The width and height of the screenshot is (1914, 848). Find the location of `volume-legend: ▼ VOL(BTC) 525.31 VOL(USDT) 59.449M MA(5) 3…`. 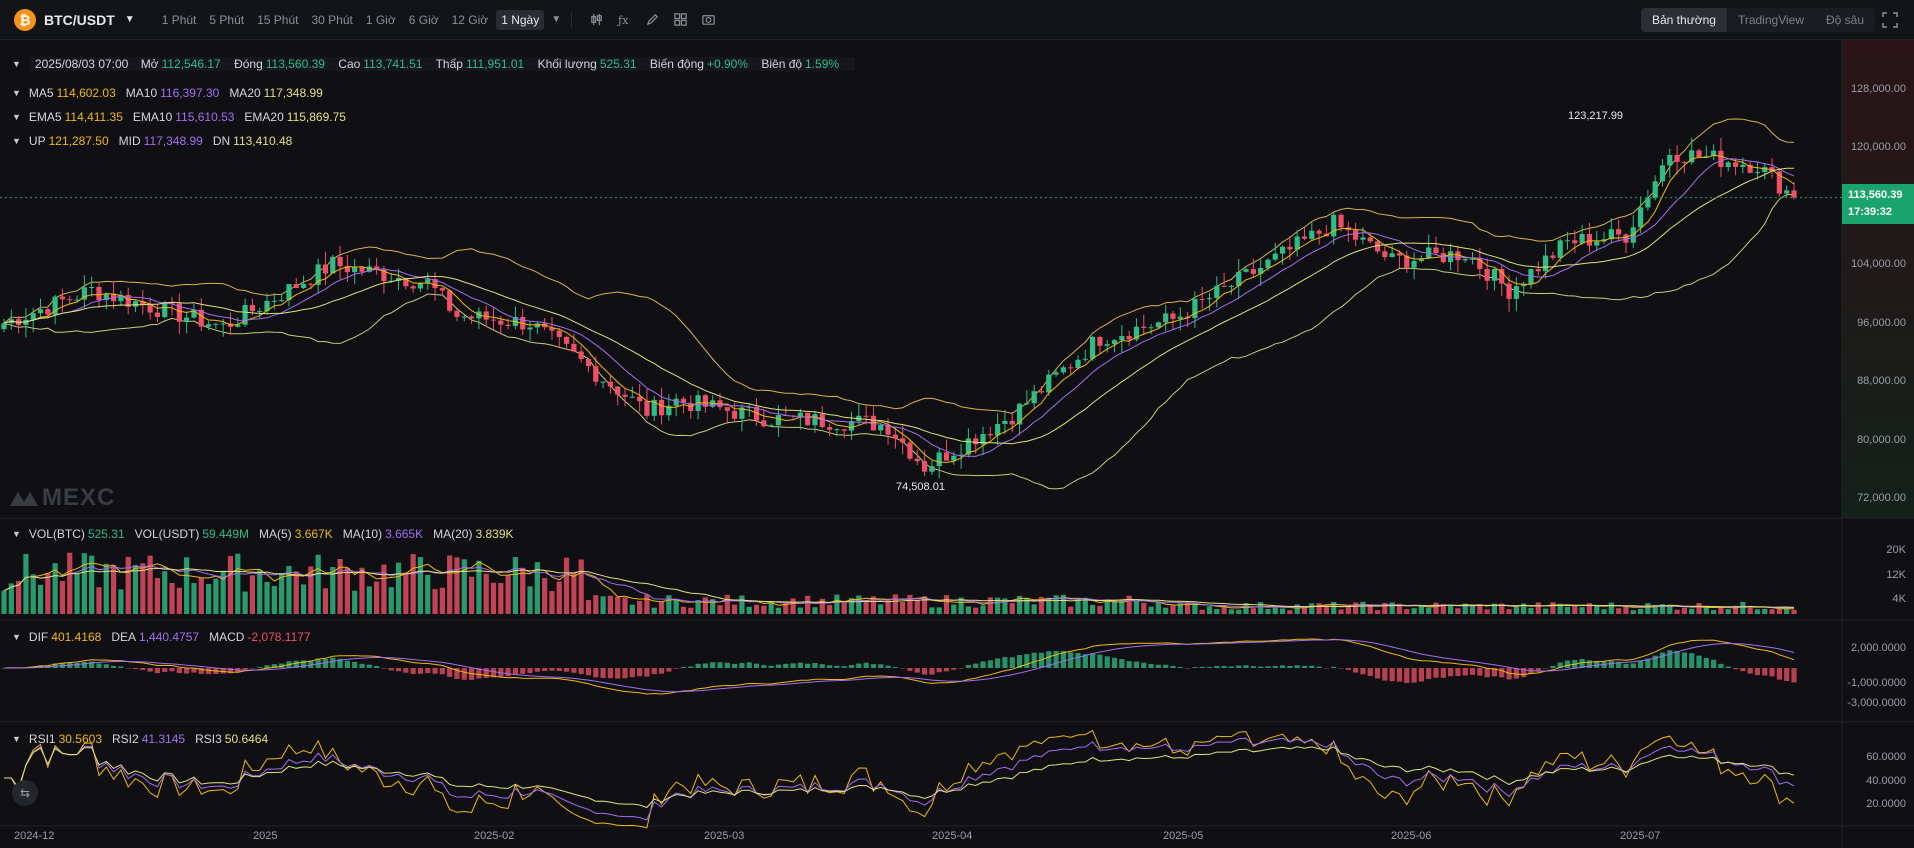

volume-legend: ▼ VOL(BTC) 525.31 VOL(USDT) 59.449M MA(5) 3… is located at coordinates (268, 534).